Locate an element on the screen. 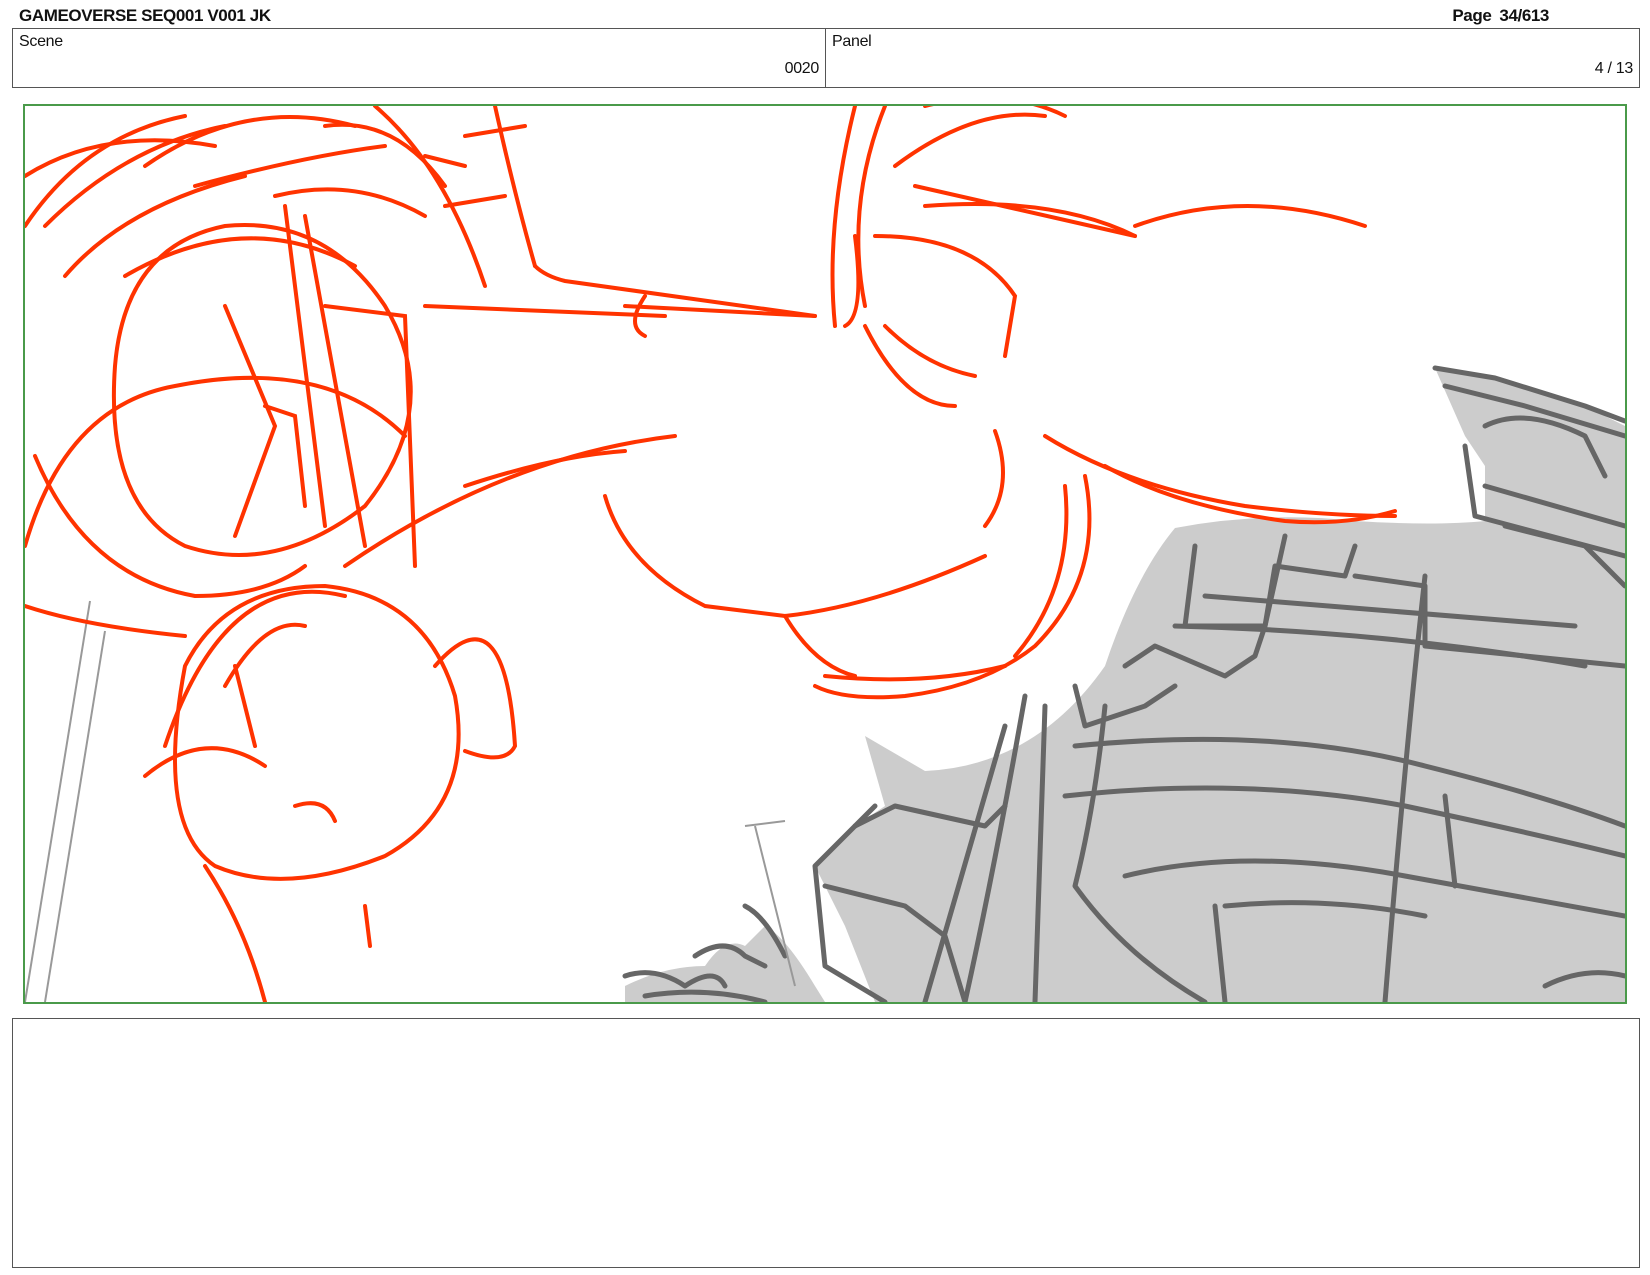 The image size is (1650, 1275). scene-cell: Scene 0020 is located at coordinates (419, 58).